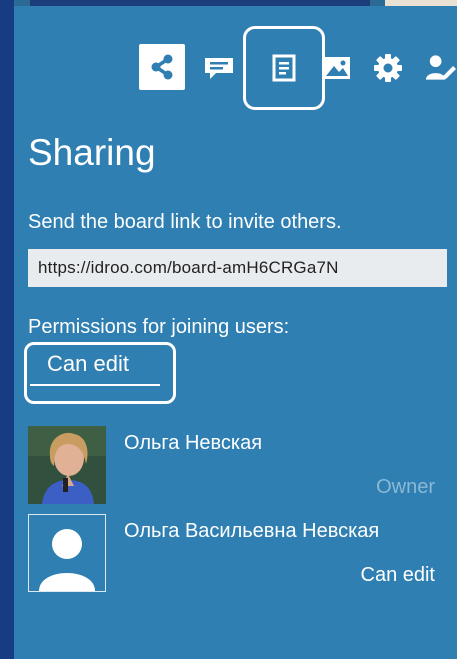 The height and width of the screenshot is (659, 457). Describe the element at coordinates (193, 443) in the screenshot. I see `user-name: Ольга Невская` at that location.